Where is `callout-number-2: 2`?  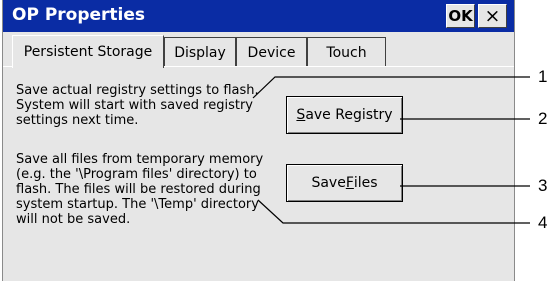 callout-number-2: 2 is located at coordinates (543, 118).